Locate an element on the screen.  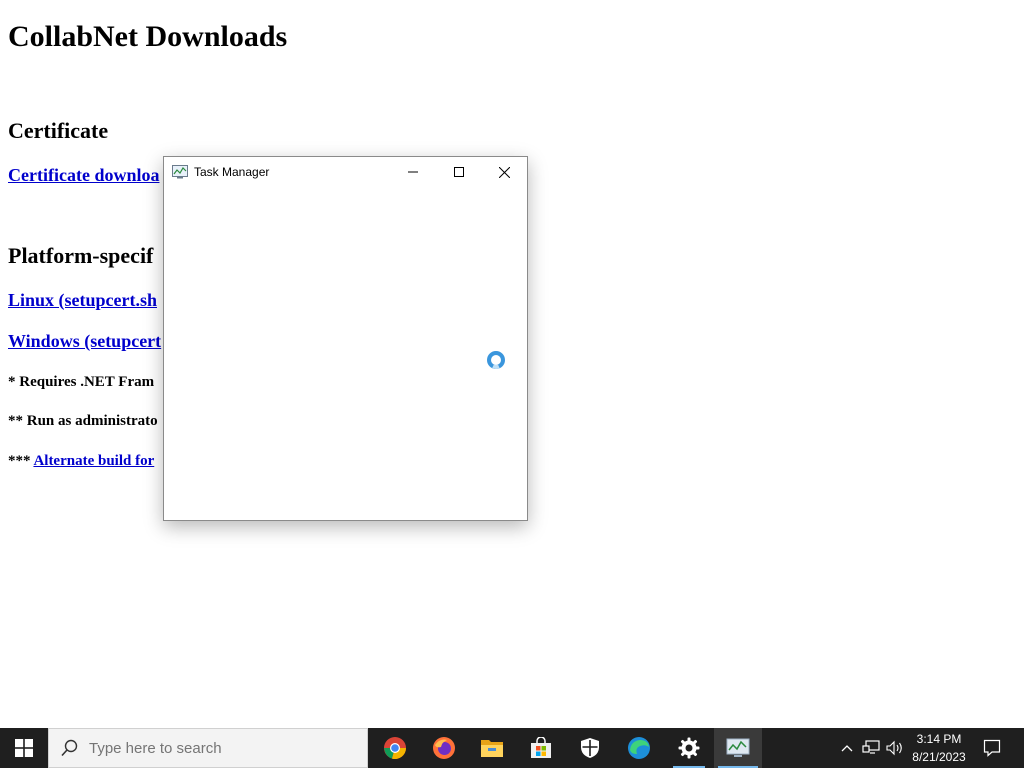
alternate-build-note: *** Alternate build for is located at coordinates (81, 461).